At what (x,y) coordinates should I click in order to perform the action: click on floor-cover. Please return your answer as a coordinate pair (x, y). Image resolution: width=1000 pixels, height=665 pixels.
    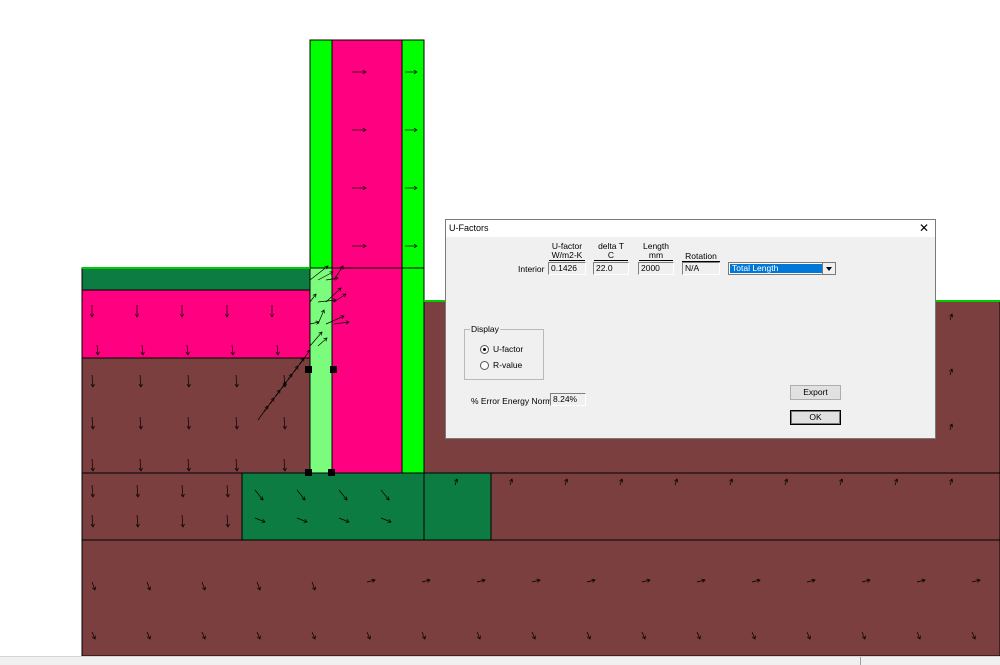
    Looking at the image, I should click on (196, 279).